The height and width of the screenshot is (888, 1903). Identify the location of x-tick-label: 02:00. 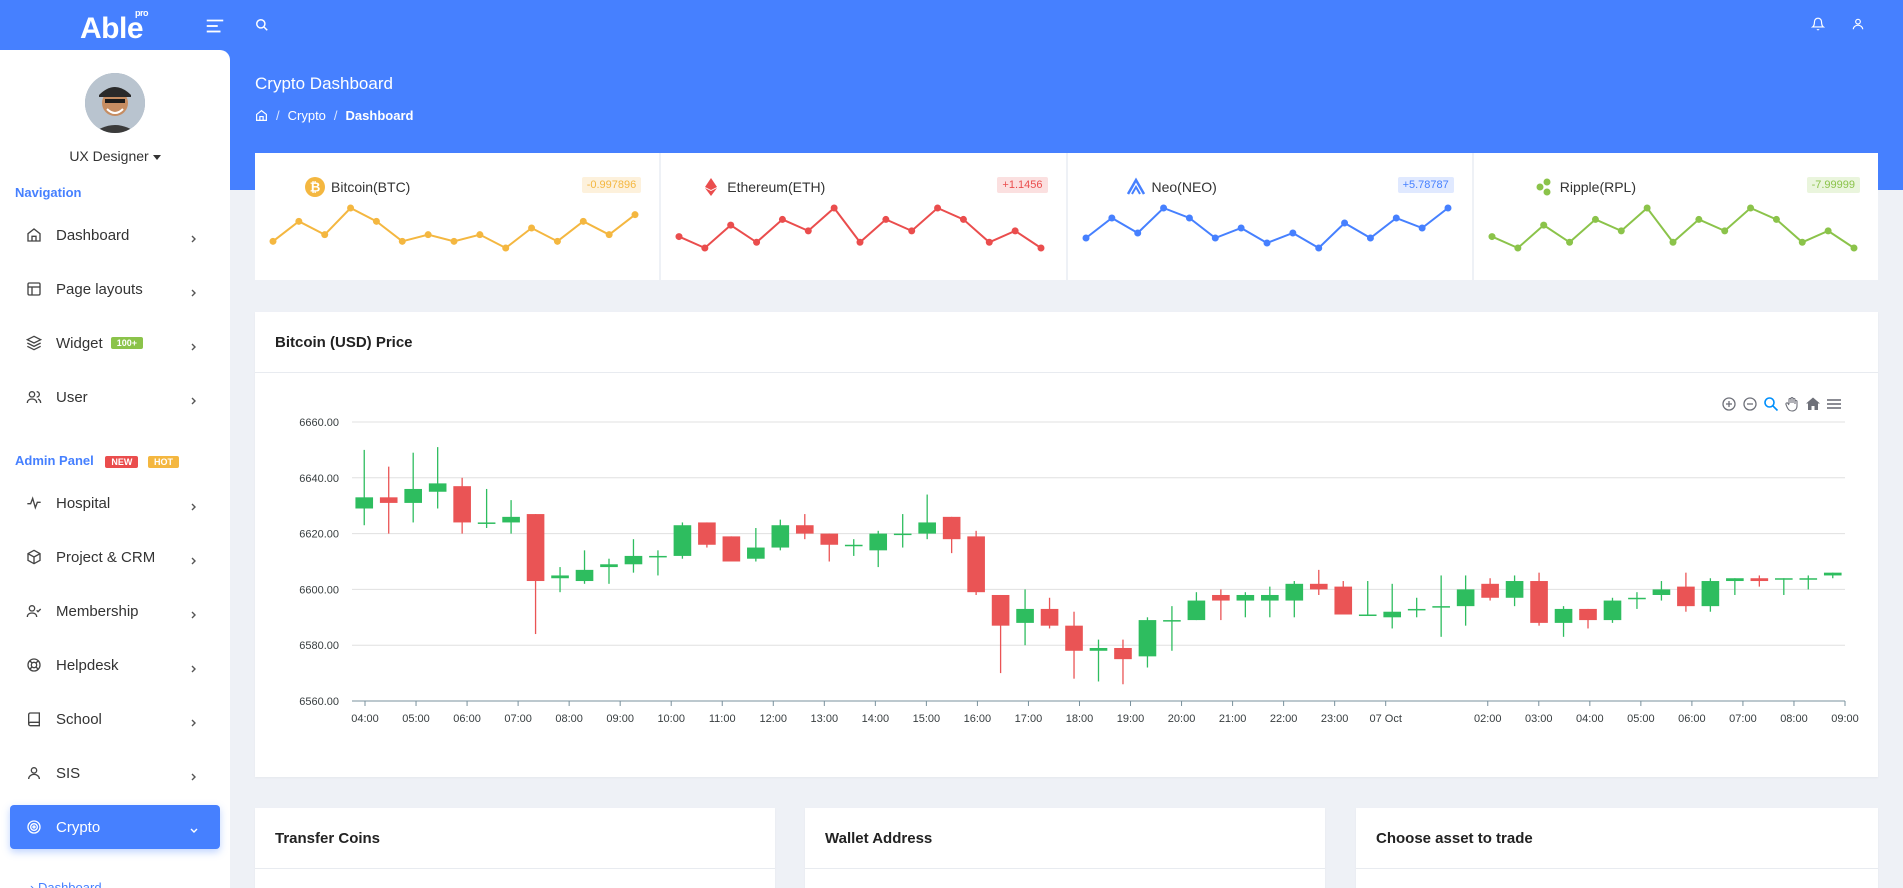
(1488, 719).